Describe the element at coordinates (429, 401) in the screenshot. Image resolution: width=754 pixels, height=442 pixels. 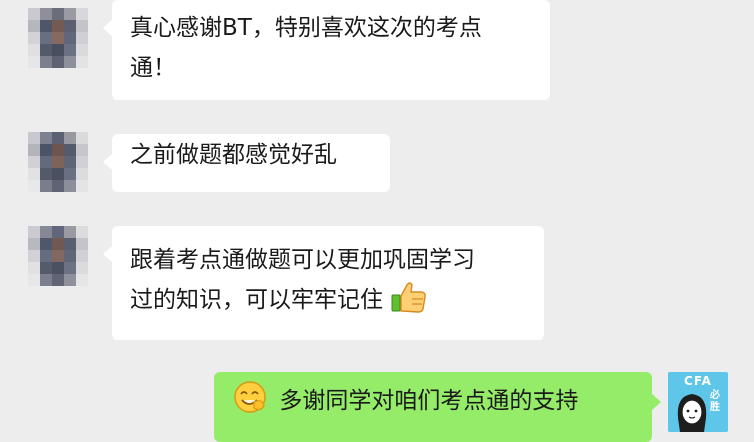
I see `message-text: 多谢同学对咱们考点通的支持` at that location.